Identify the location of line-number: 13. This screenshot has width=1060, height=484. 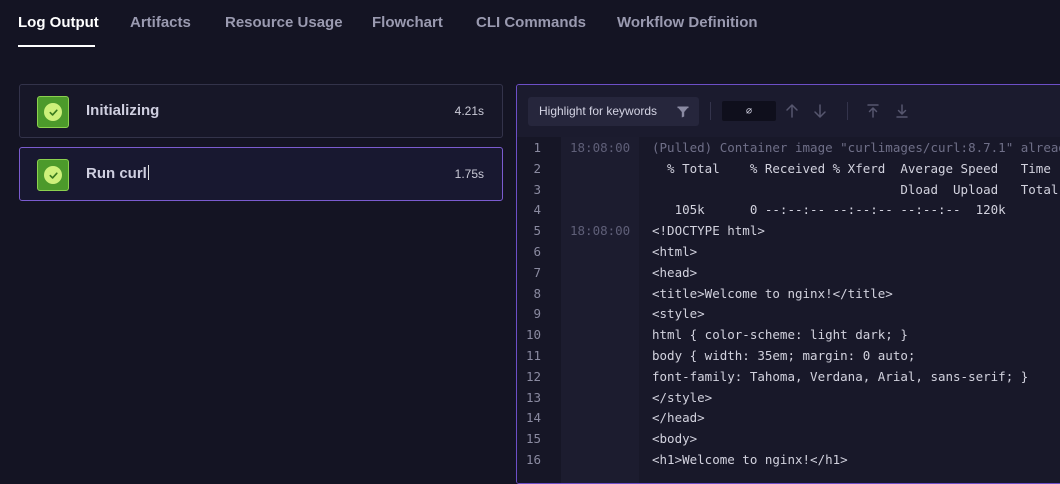
(533, 397).